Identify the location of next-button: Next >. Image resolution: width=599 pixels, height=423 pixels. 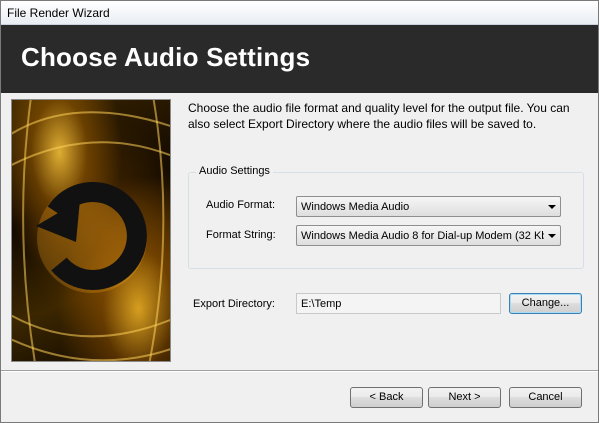
(464, 397).